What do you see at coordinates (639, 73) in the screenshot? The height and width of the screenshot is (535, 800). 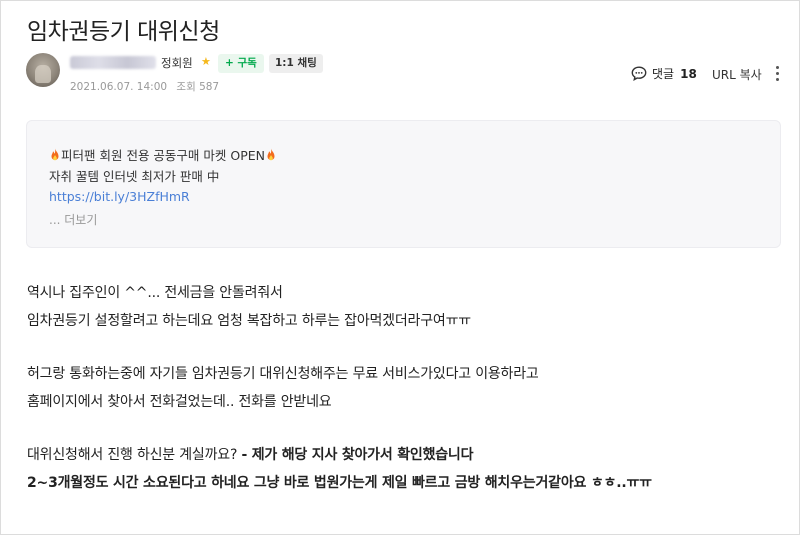 I see `comment-icon` at bounding box center [639, 73].